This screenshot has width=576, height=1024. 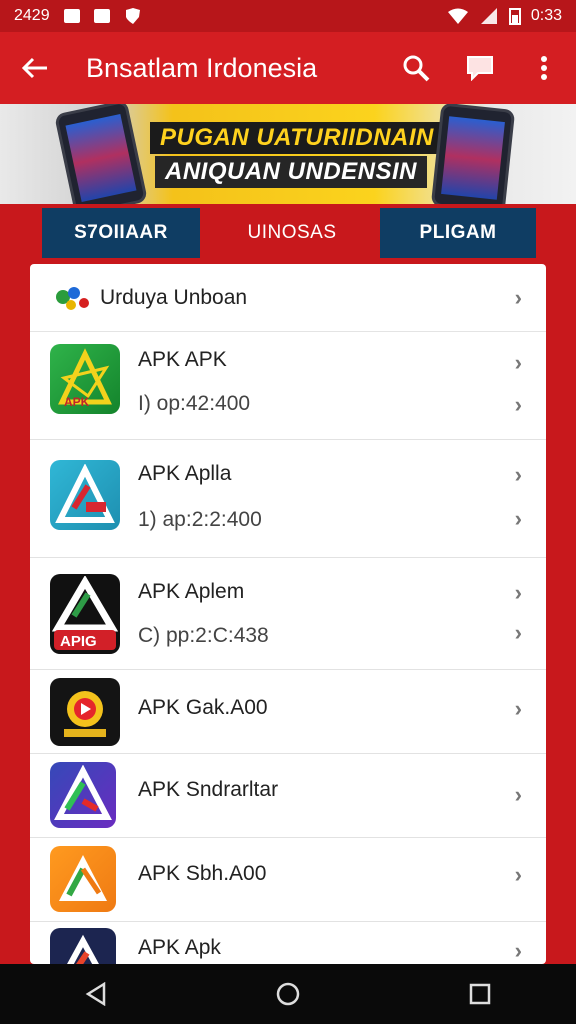 I want to click on app-icon-aplla, so click(x=85, y=495).